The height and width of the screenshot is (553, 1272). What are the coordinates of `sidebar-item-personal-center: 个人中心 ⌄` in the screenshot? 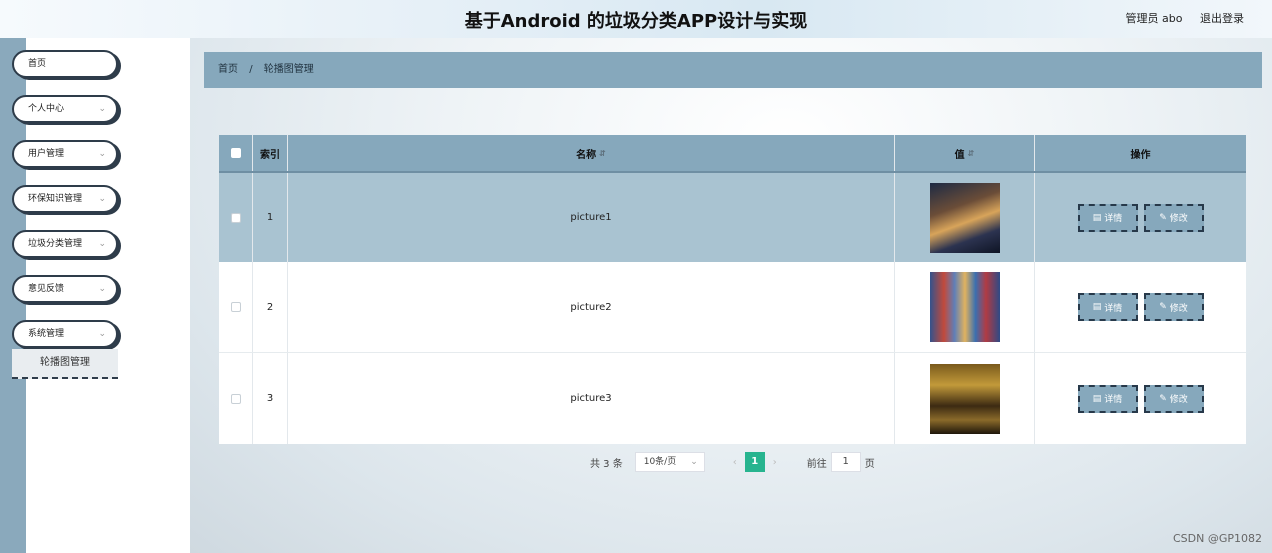 It's located at (65, 109).